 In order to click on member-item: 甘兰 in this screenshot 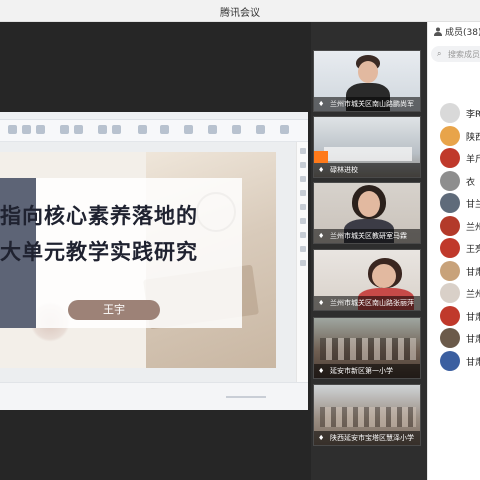, I will do `click(454, 203)`.